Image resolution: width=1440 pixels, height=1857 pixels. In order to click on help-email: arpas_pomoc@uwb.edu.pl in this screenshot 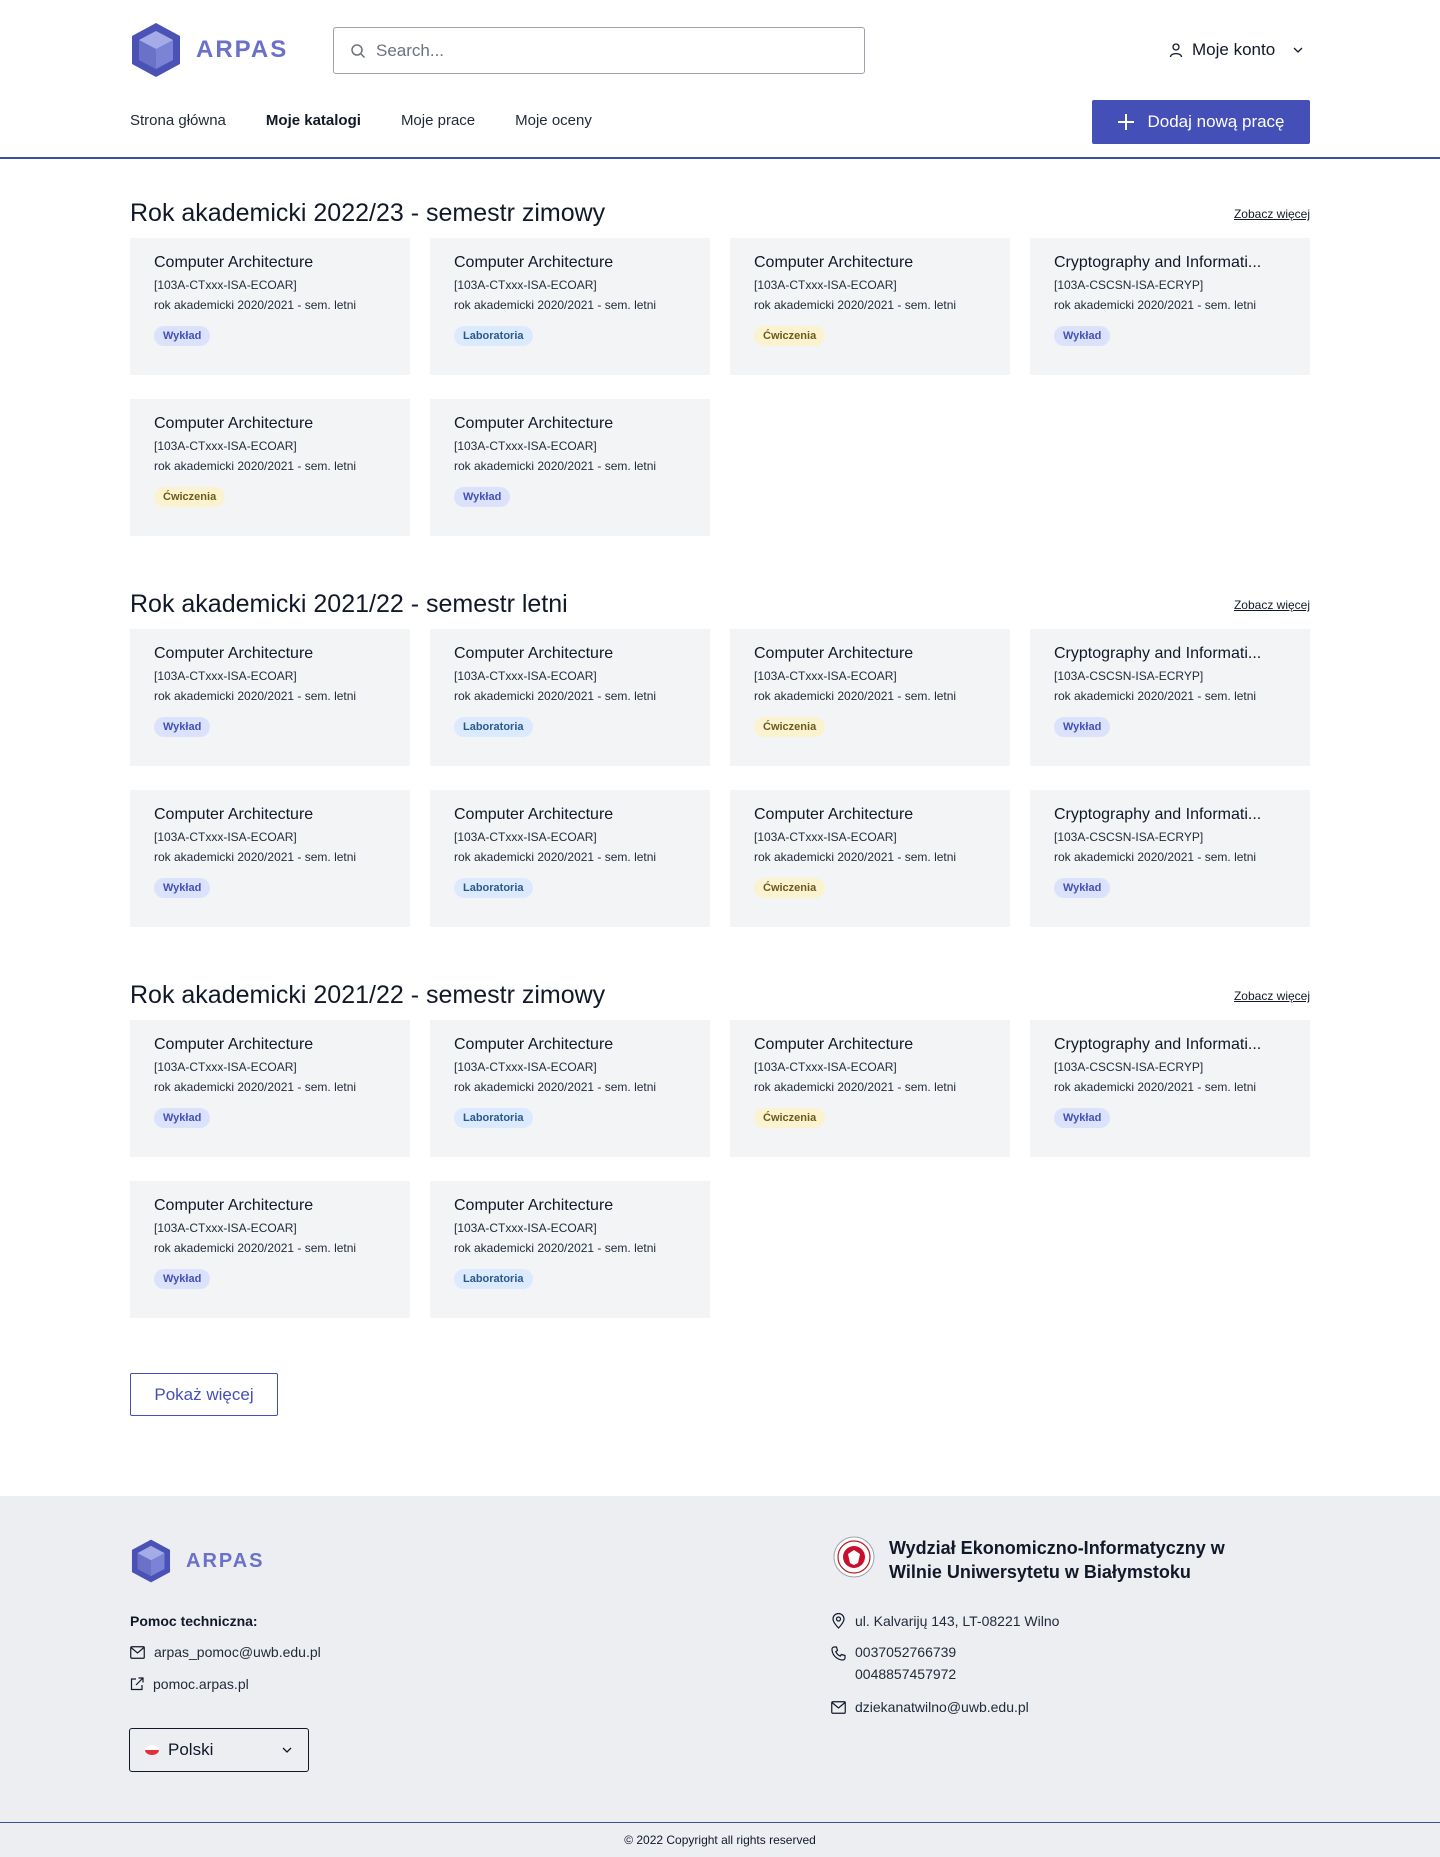, I will do `click(237, 1652)`.